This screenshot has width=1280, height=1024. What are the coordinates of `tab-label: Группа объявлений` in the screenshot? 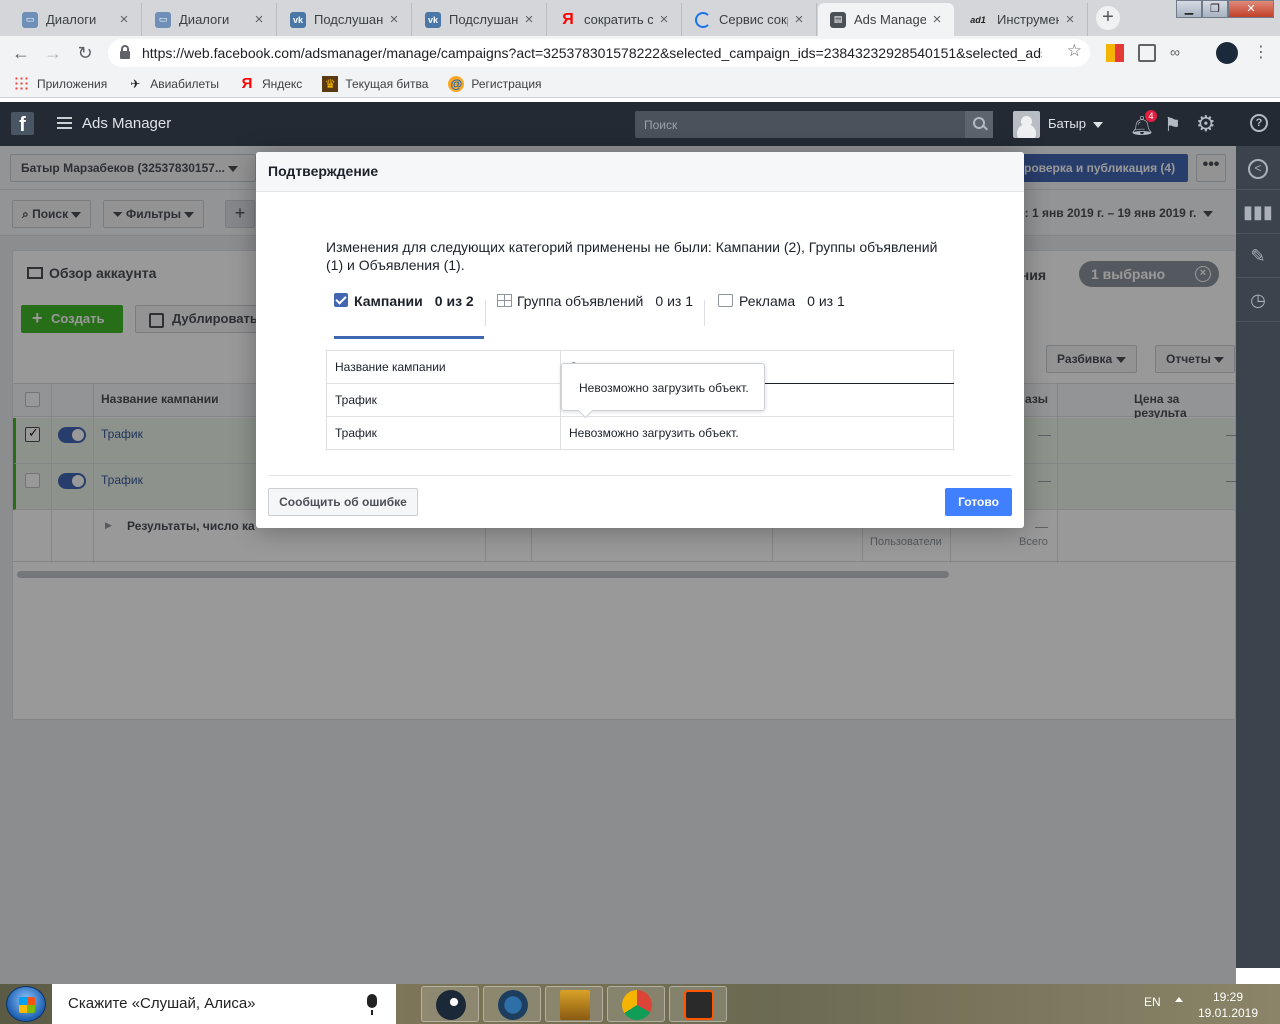 It's located at (580, 301).